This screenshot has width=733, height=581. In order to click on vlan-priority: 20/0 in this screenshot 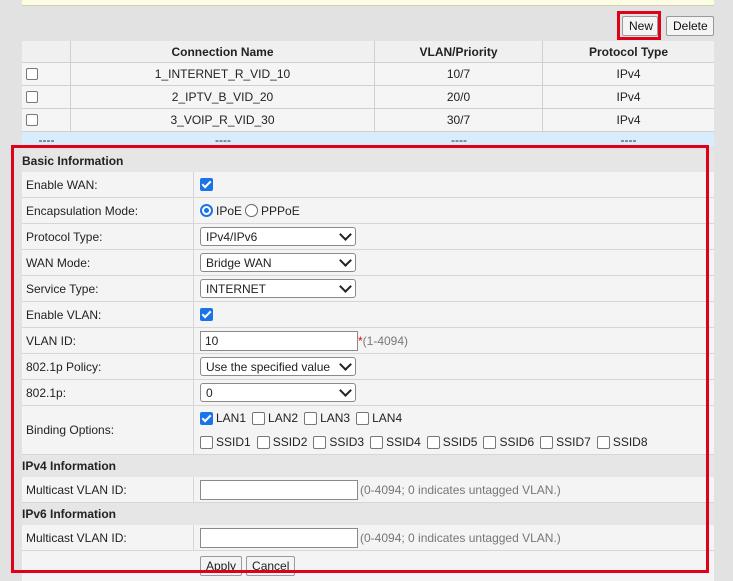, I will do `click(459, 97)`.